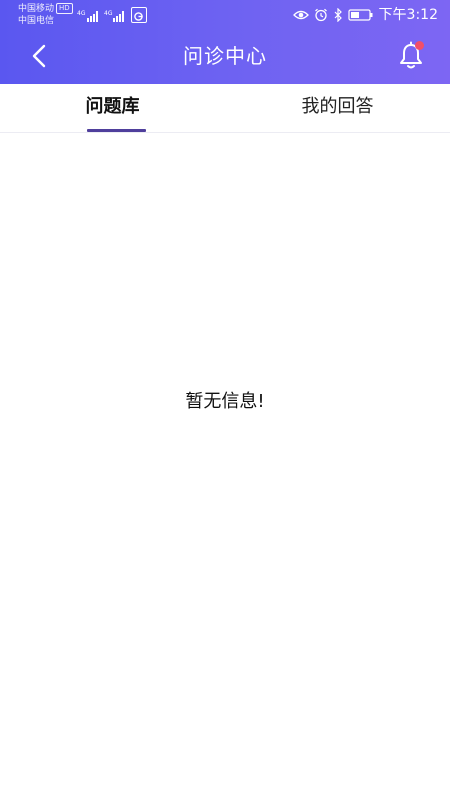 The height and width of the screenshot is (800, 450). What do you see at coordinates (225, 16) in the screenshot?
I see `status-bar: 中国移动 HD 中国电信 4G 4G 下午3:12` at bounding box center [225, 16].